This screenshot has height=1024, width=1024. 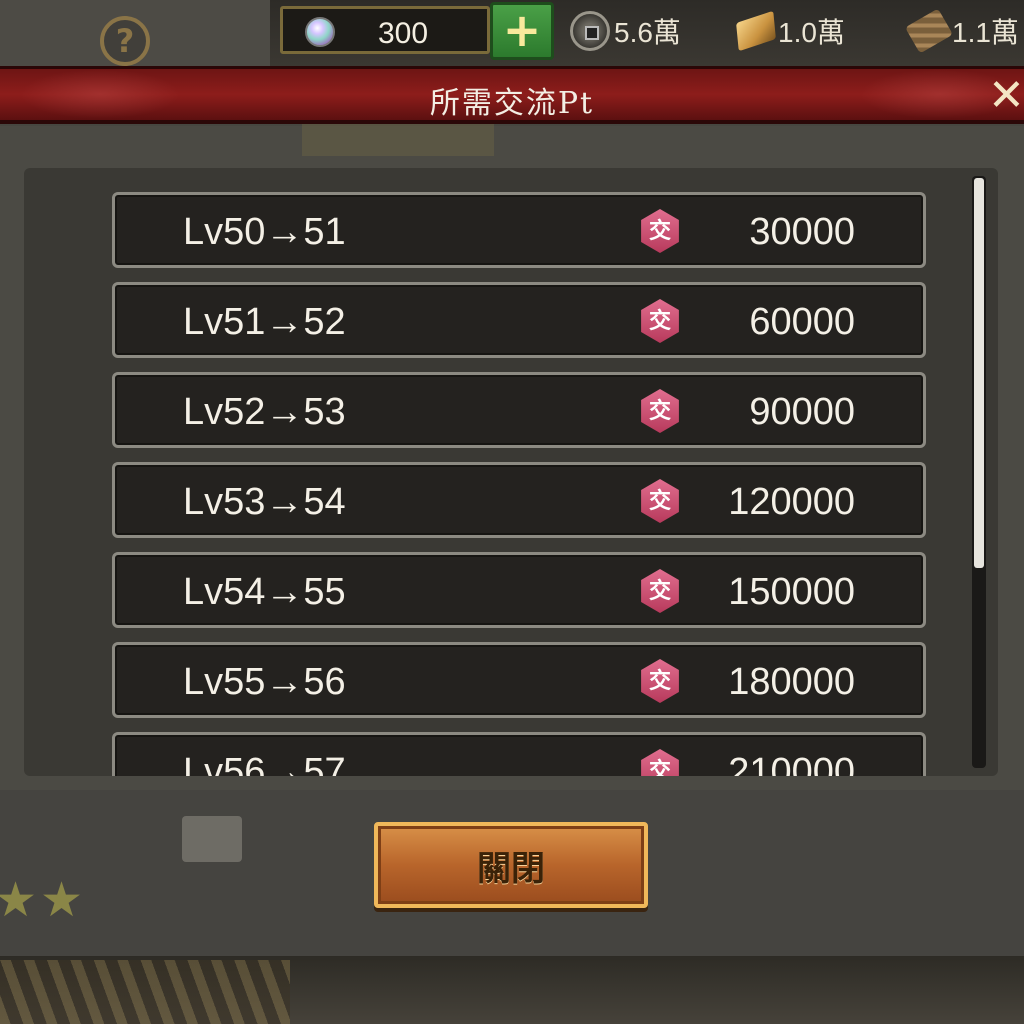 I want to click on level-row: Lv56→57 交 210000, so click(x=519, y=754).